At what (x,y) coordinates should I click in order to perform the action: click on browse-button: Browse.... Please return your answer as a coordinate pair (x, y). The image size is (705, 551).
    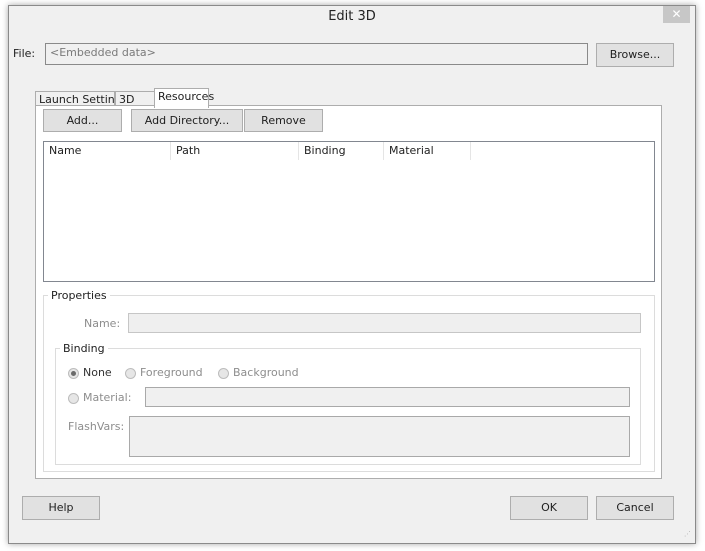
    Looking at the image, I should click on (635, 55).